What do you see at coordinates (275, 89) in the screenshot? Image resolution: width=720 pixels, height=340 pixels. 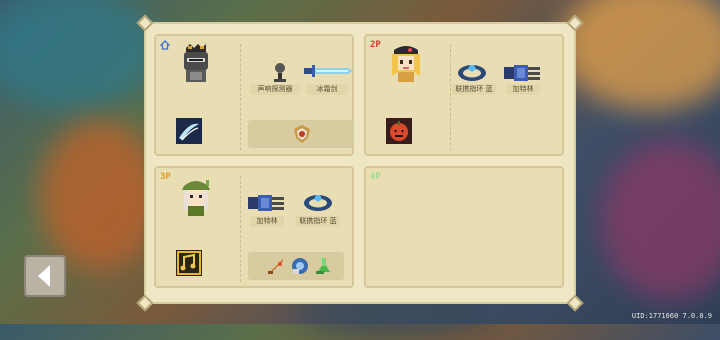 I see `weapon-label: 声响探测器` at bounding box center [275, 89].